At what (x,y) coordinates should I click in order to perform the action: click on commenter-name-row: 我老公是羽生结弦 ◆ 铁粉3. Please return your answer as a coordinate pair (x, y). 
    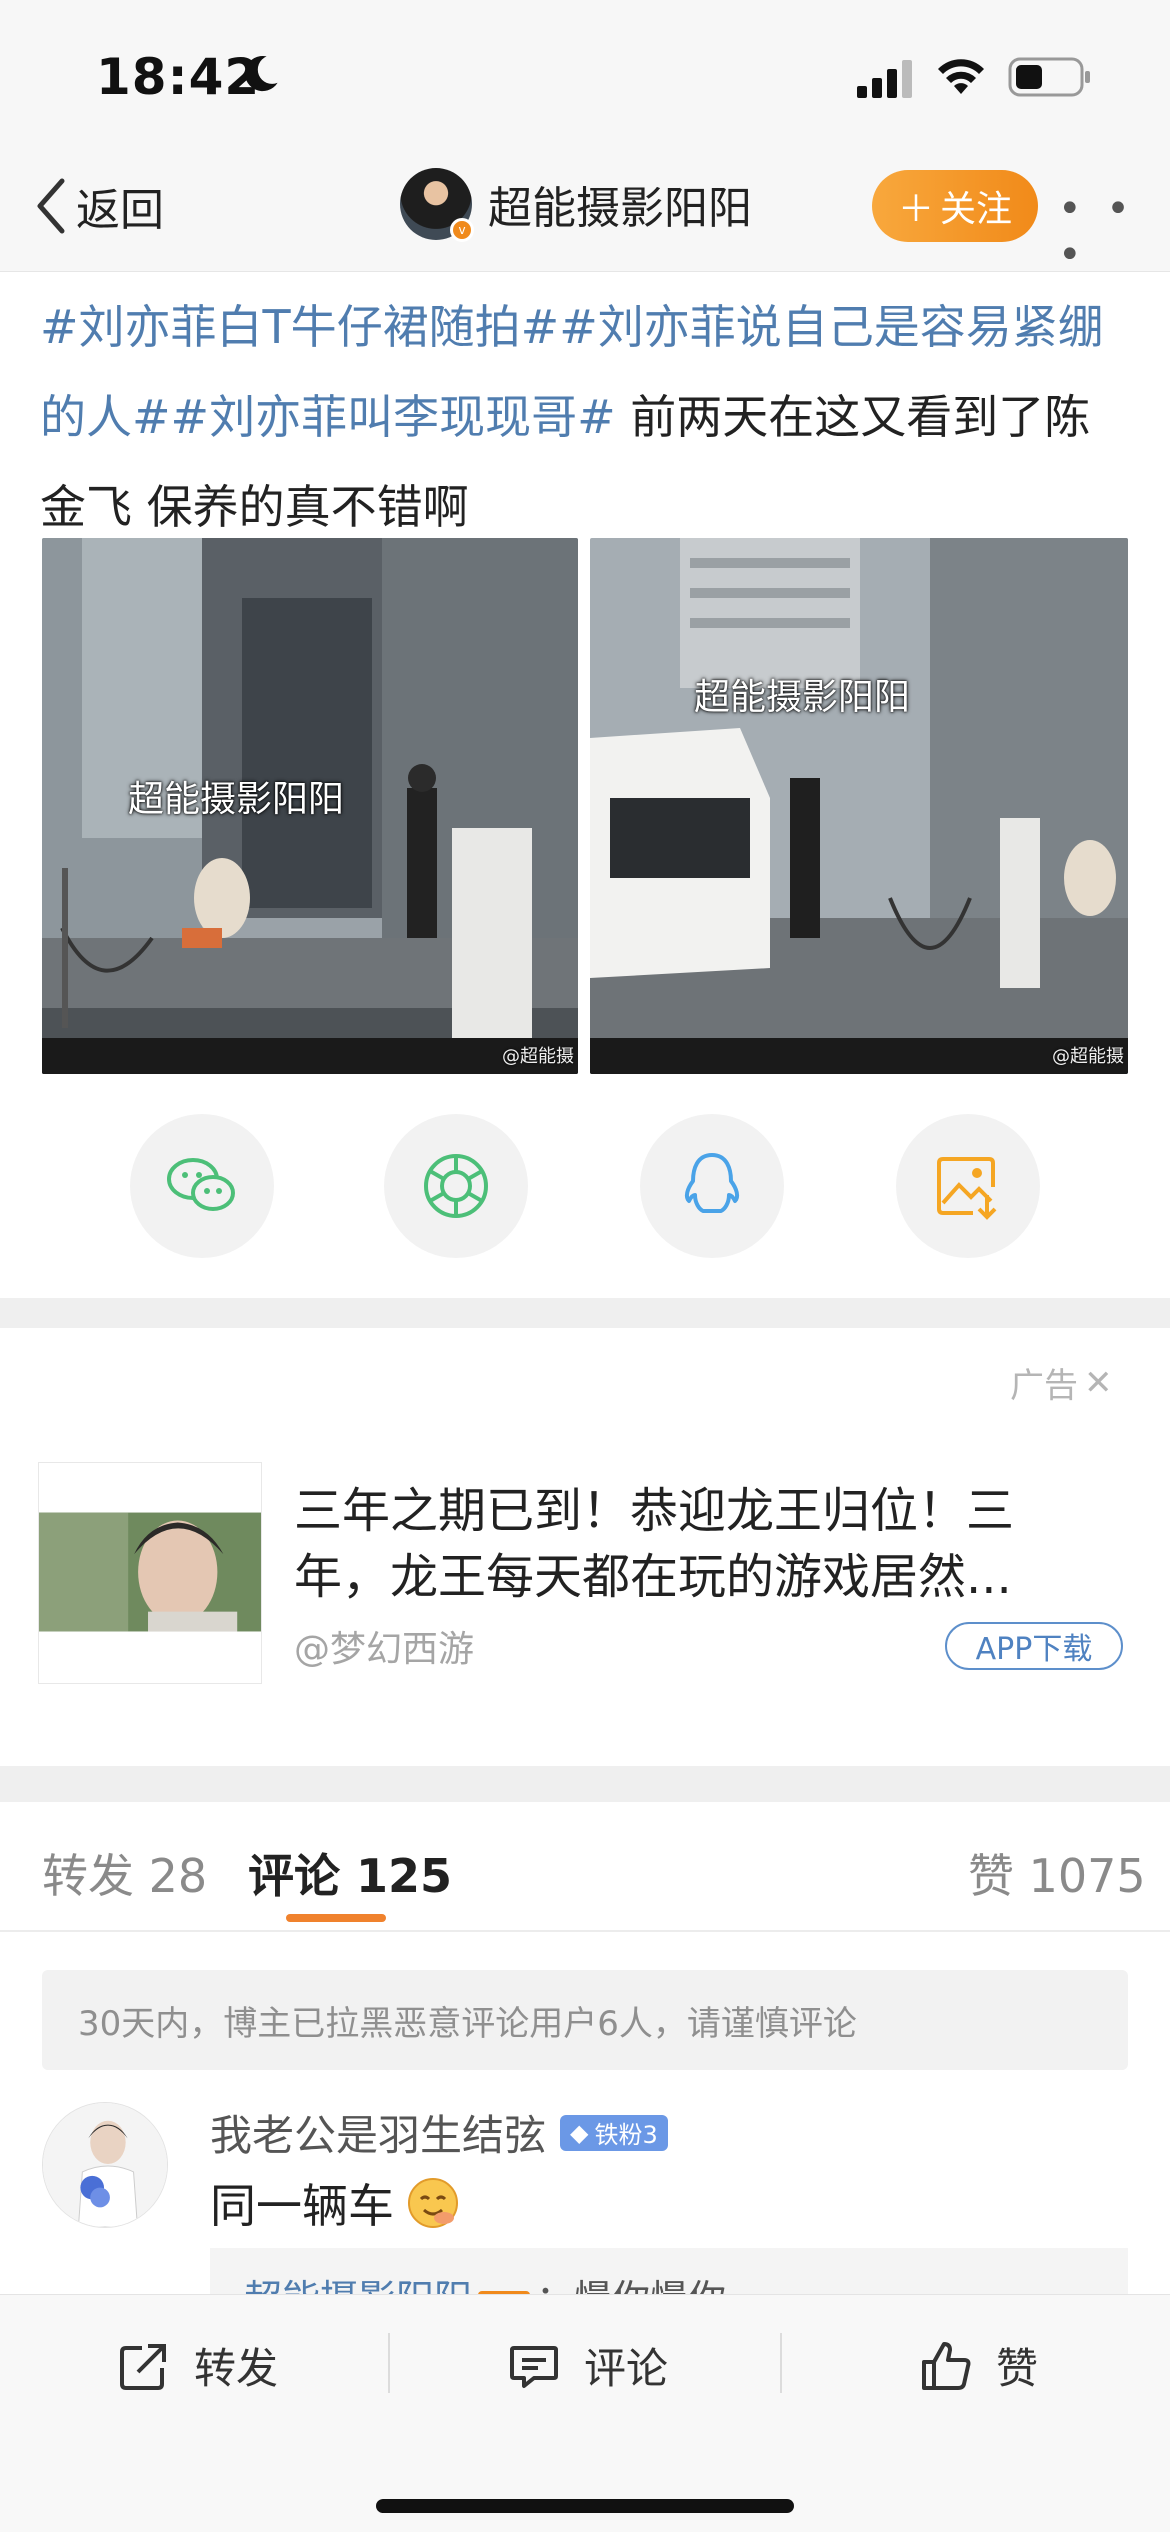
    Looking at the image, I should click on (439, 2132).